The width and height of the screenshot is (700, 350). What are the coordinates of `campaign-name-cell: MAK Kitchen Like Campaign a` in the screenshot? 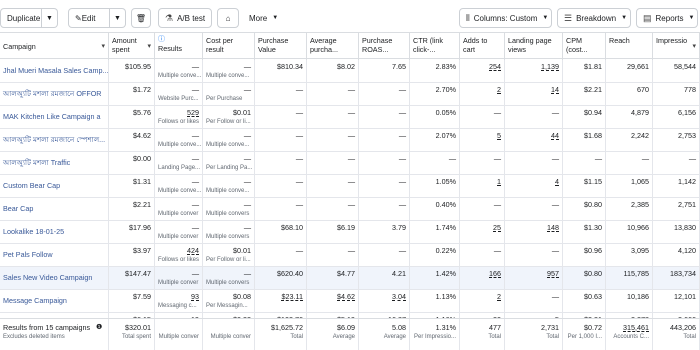 It's located at (54, 117).